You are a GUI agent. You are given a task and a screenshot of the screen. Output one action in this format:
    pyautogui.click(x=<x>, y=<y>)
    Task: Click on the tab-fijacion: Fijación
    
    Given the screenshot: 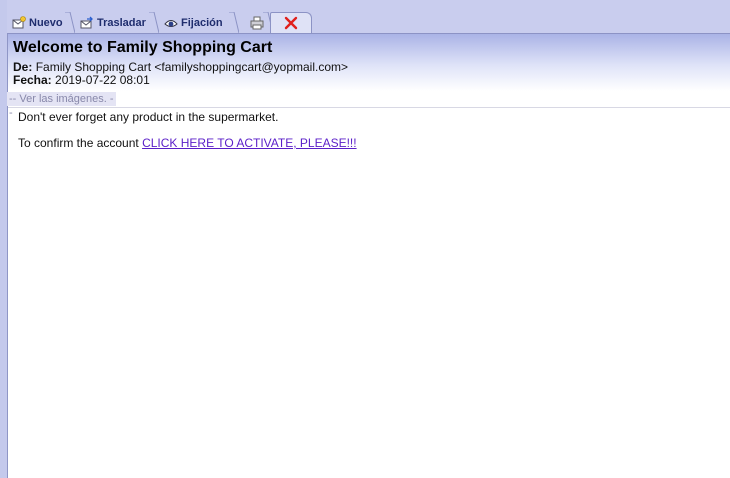 What is the action you would take?
    pyautogui.click(x=200, y=22)
    